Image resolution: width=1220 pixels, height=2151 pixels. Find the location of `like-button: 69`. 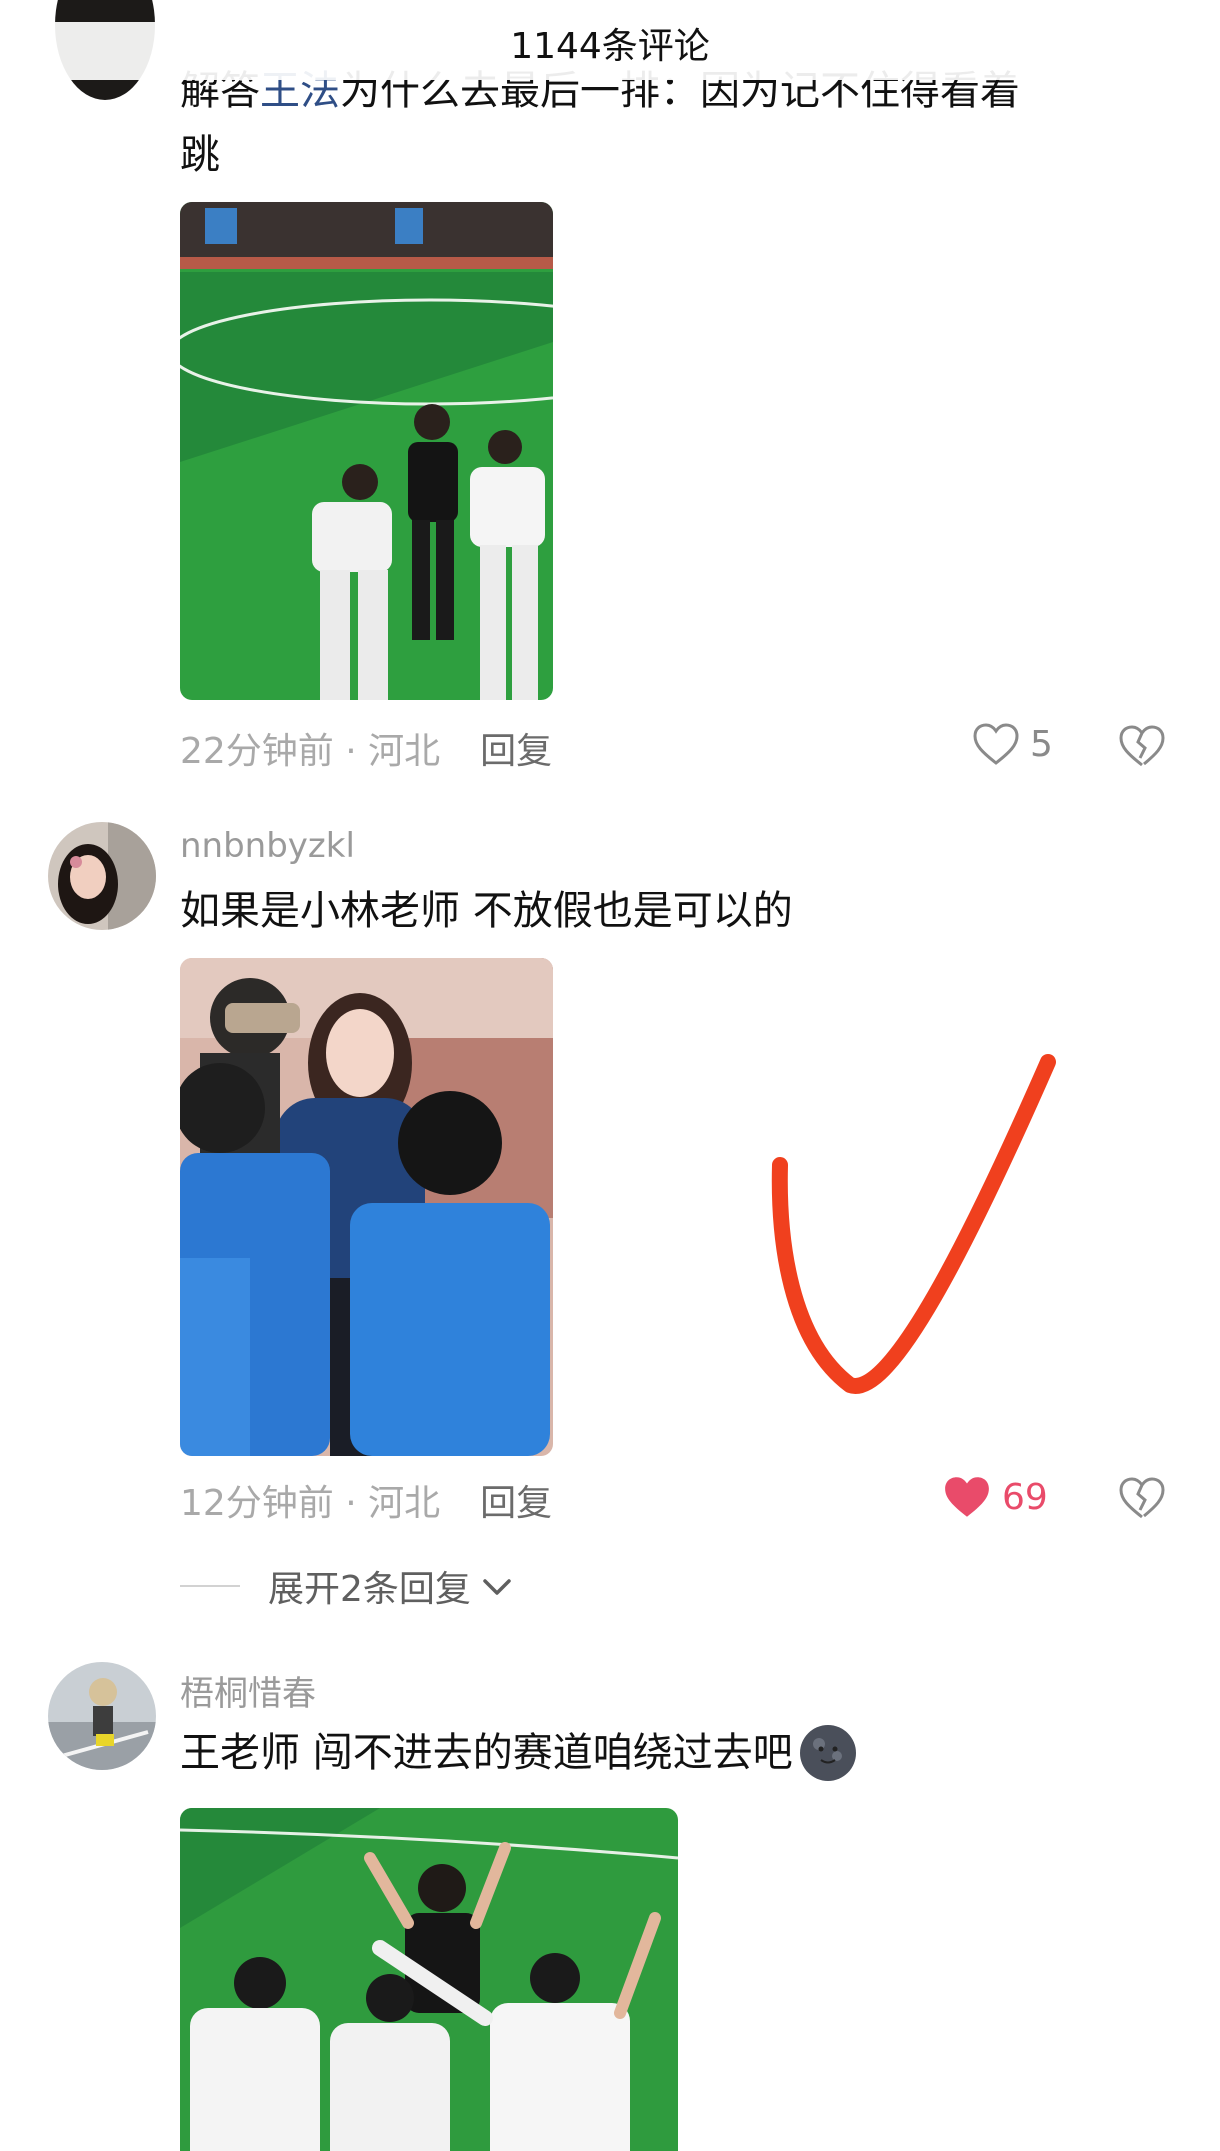

like-button: 69 is located at coordinates (995, 1497).